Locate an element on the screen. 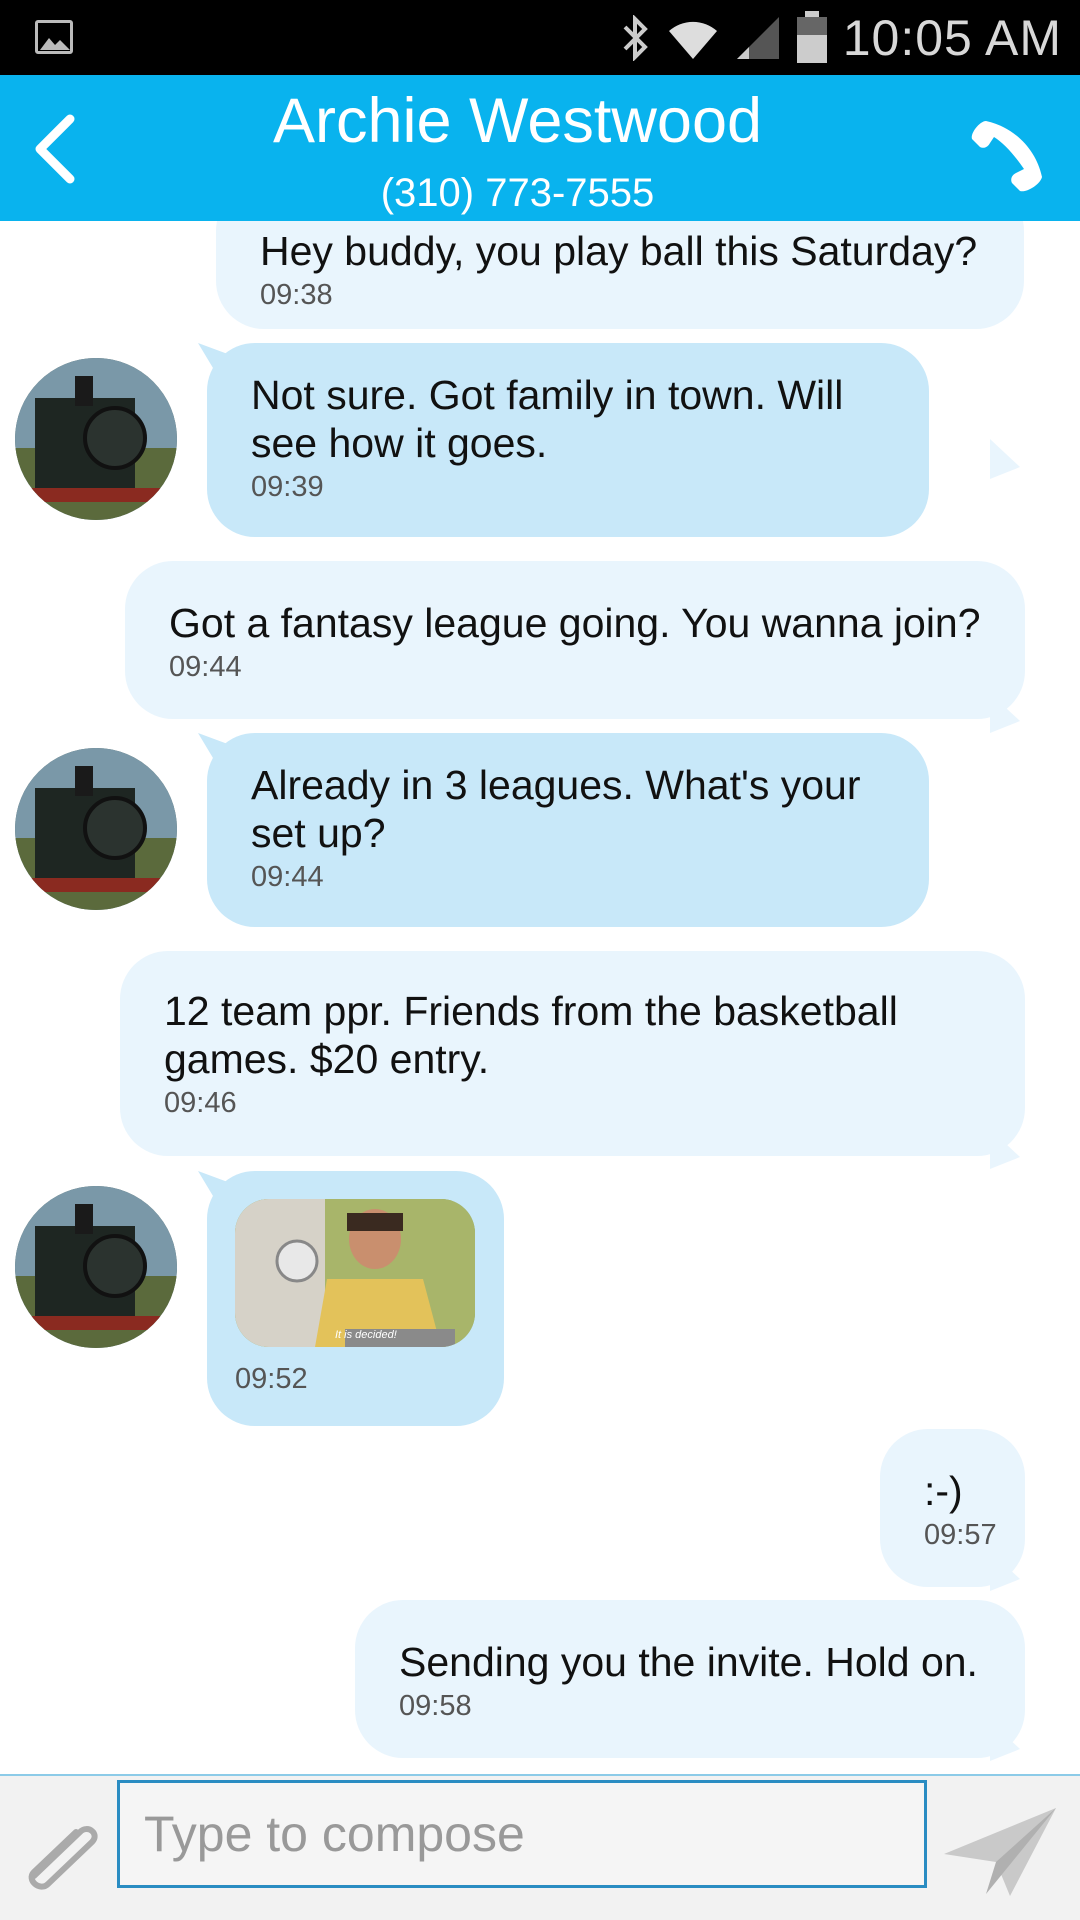  message-image: It is decided! is located at coordinates (355, 1273).